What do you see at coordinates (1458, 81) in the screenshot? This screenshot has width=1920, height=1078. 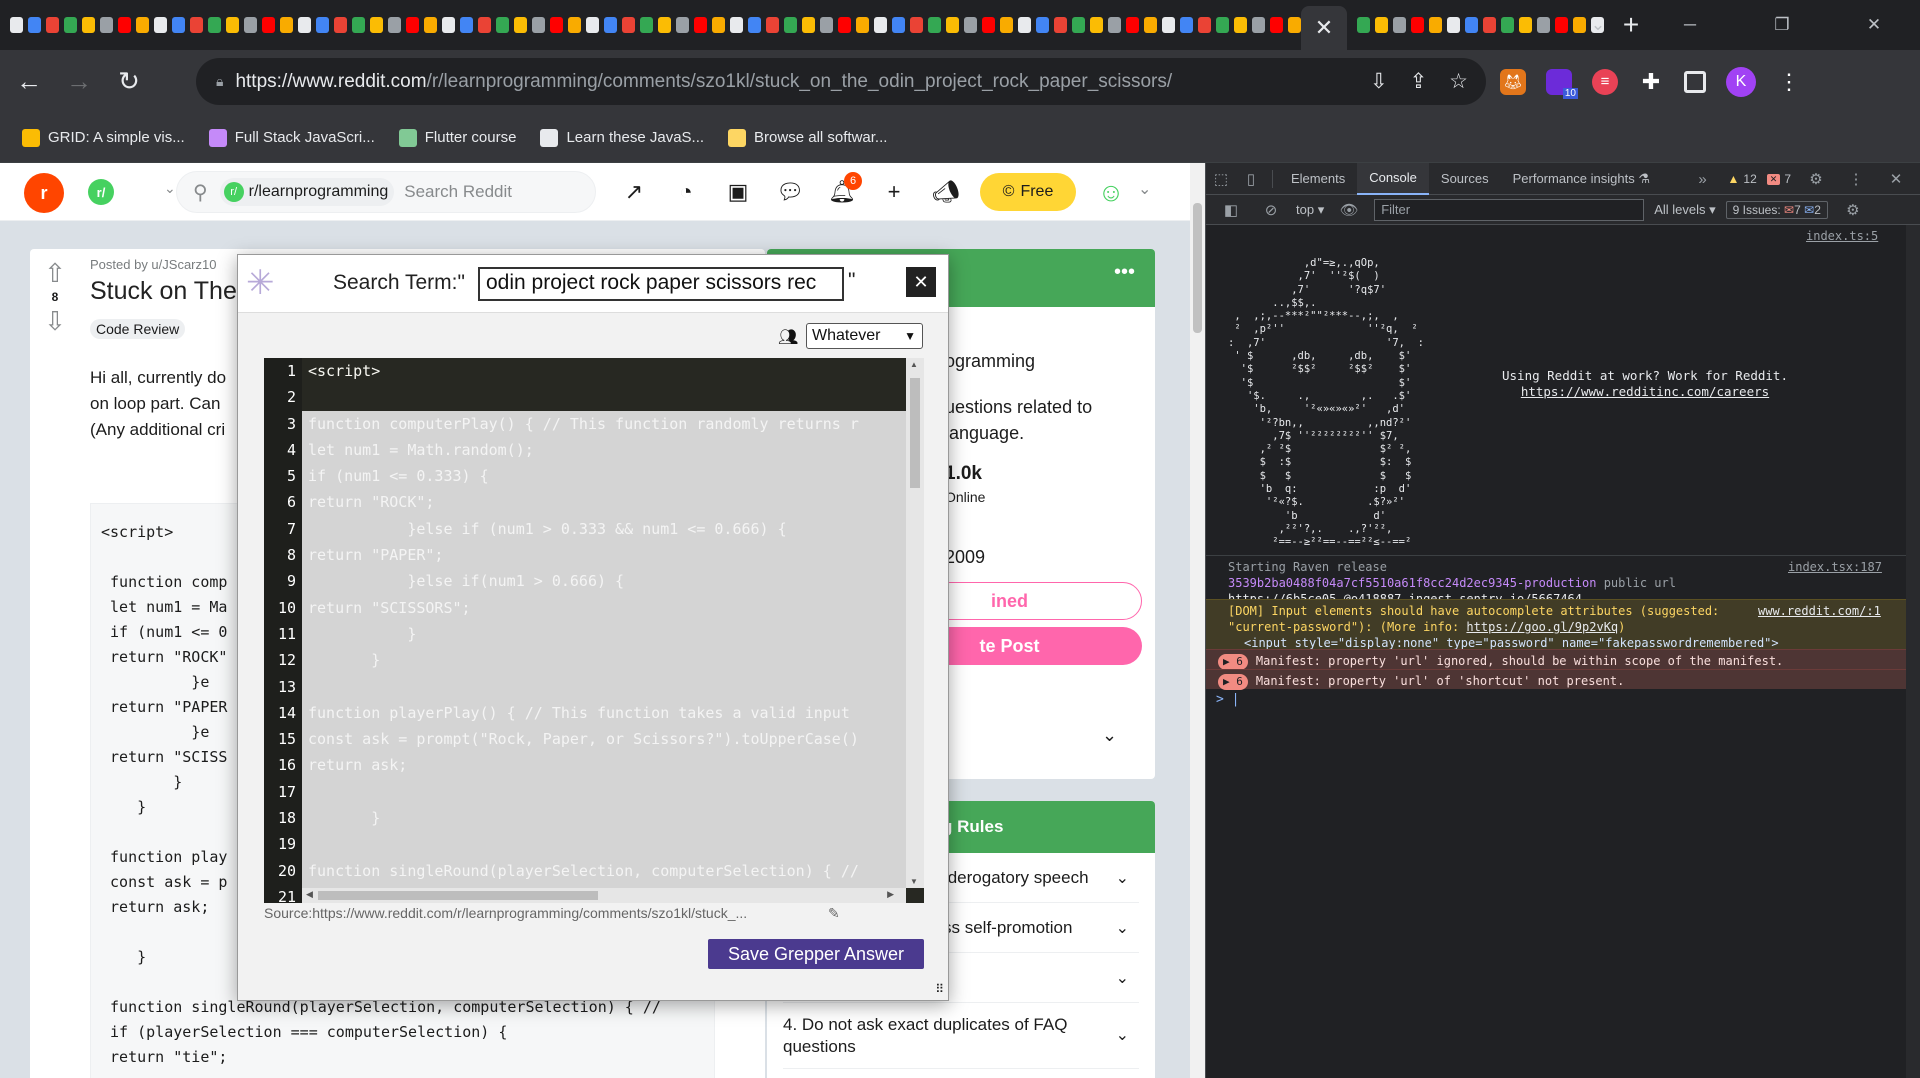 I see `bookmark-star-icon: ☆` at bounding box center [1458, 81].